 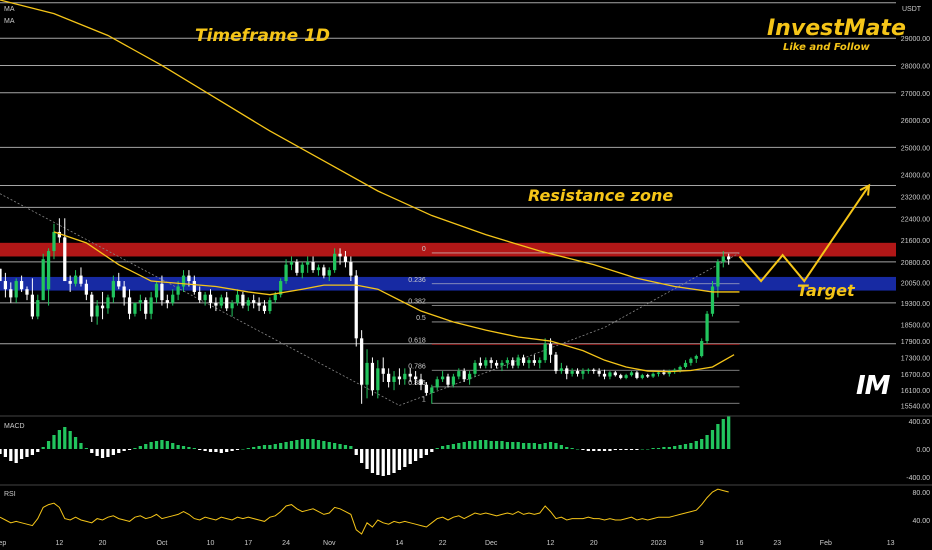 I want to click on y-tick-label: 16100.00, so click(x=915, y=391).